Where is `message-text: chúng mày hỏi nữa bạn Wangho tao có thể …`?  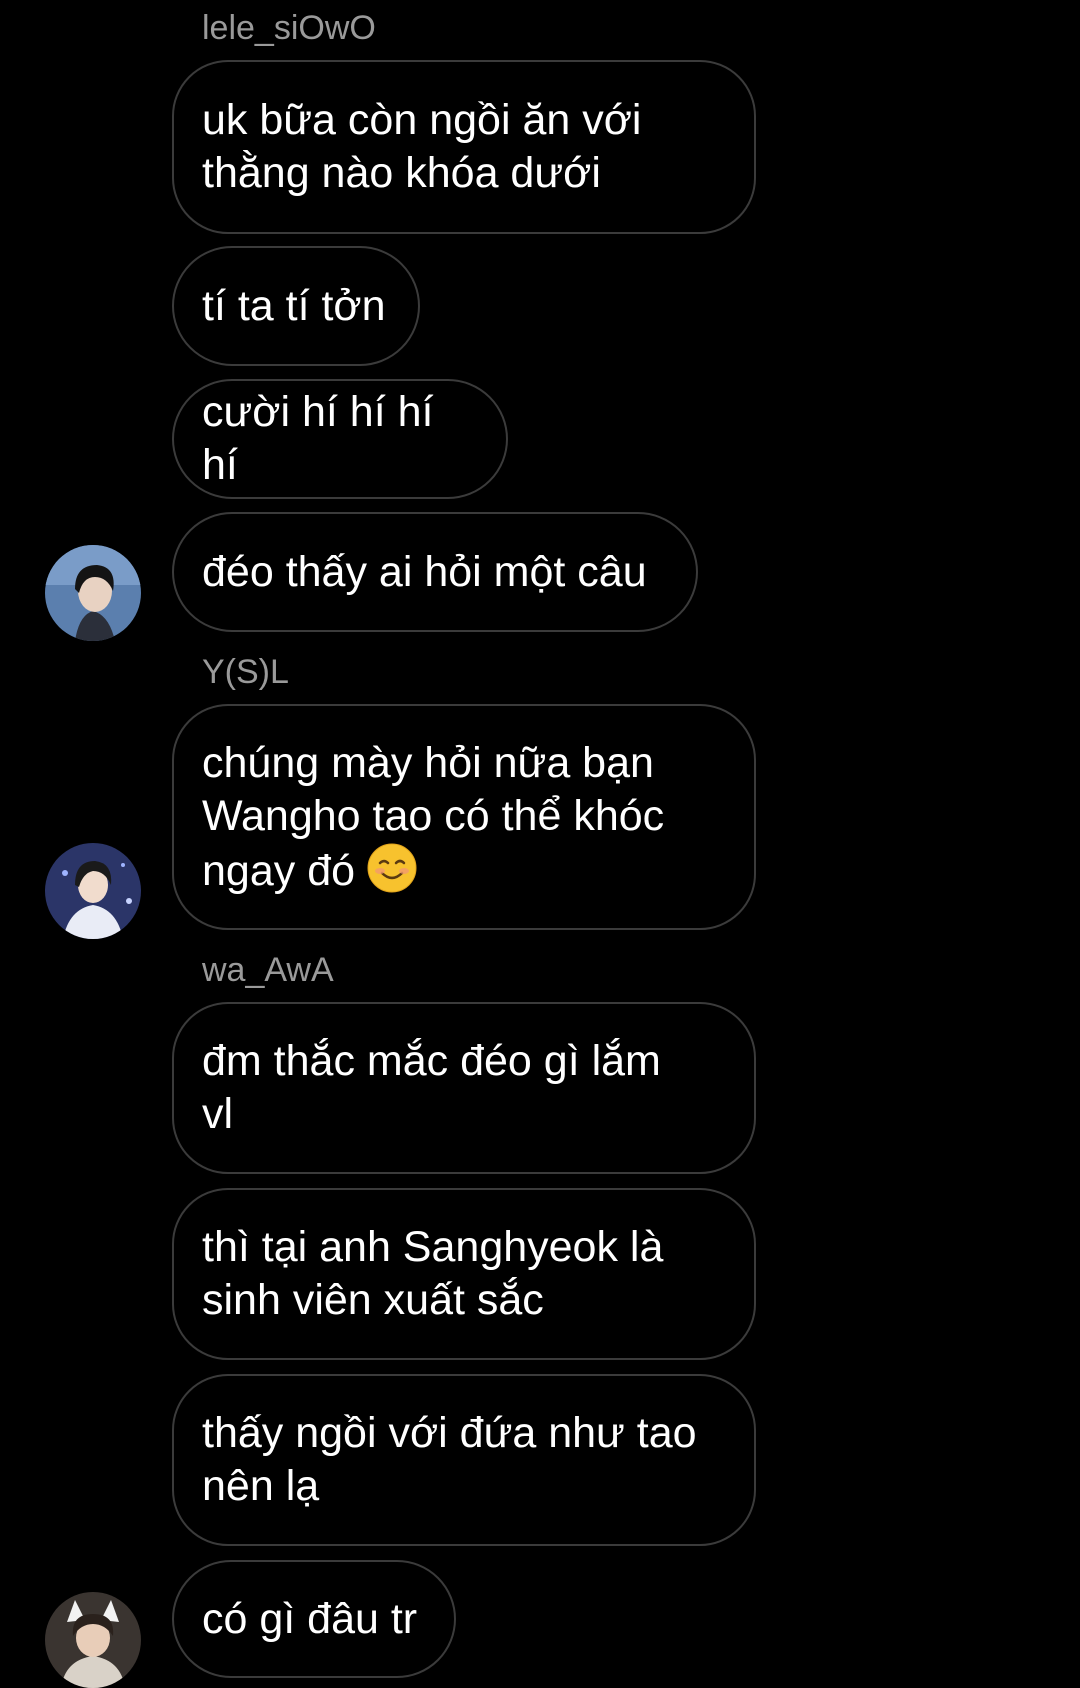
message-text: chúng mày hỏi nữa bạn Wangho tao có thể … is located at coordinates (433, 817).